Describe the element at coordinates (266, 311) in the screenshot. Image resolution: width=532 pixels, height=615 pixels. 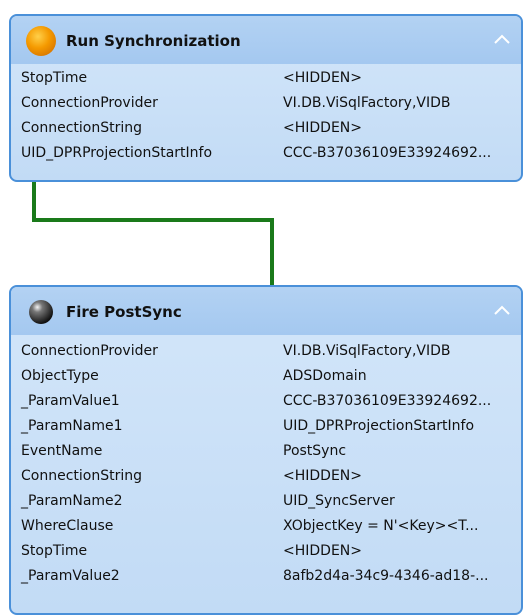
I see `node-header: Fire PostSync` at that location.